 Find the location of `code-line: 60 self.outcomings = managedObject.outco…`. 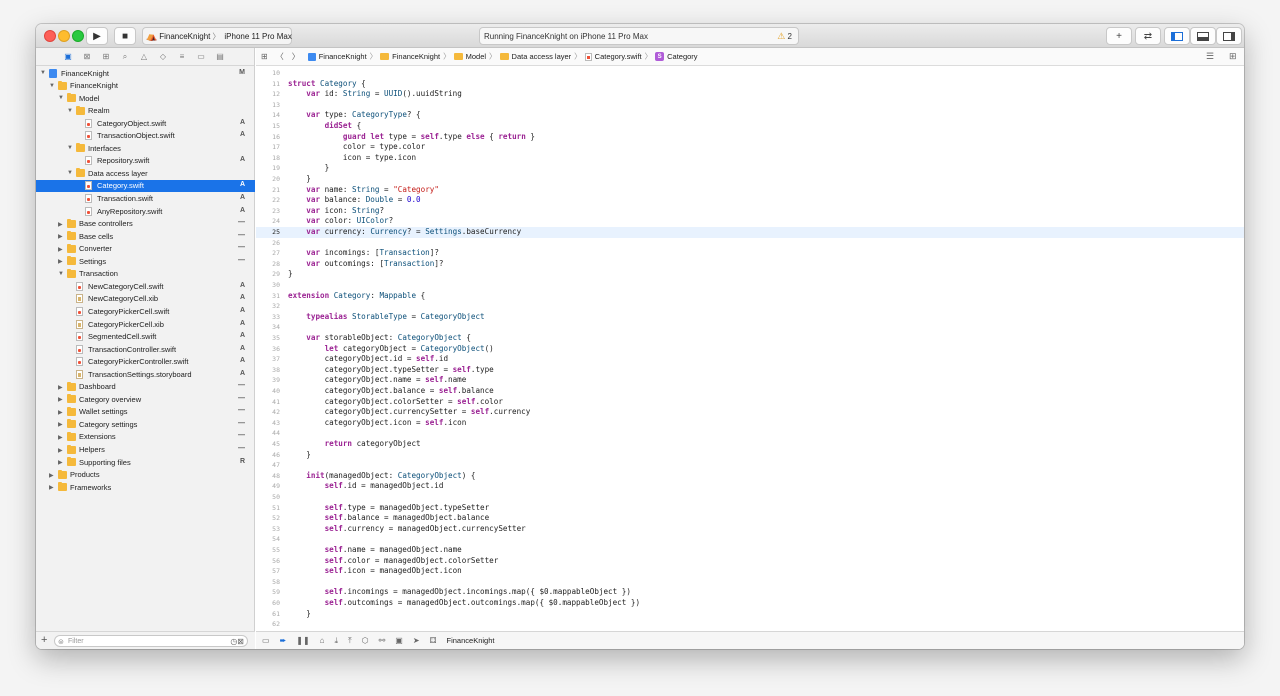

code-line: 60 self.outcomings = managedObject.outco… is located at coordinates (750, 603).